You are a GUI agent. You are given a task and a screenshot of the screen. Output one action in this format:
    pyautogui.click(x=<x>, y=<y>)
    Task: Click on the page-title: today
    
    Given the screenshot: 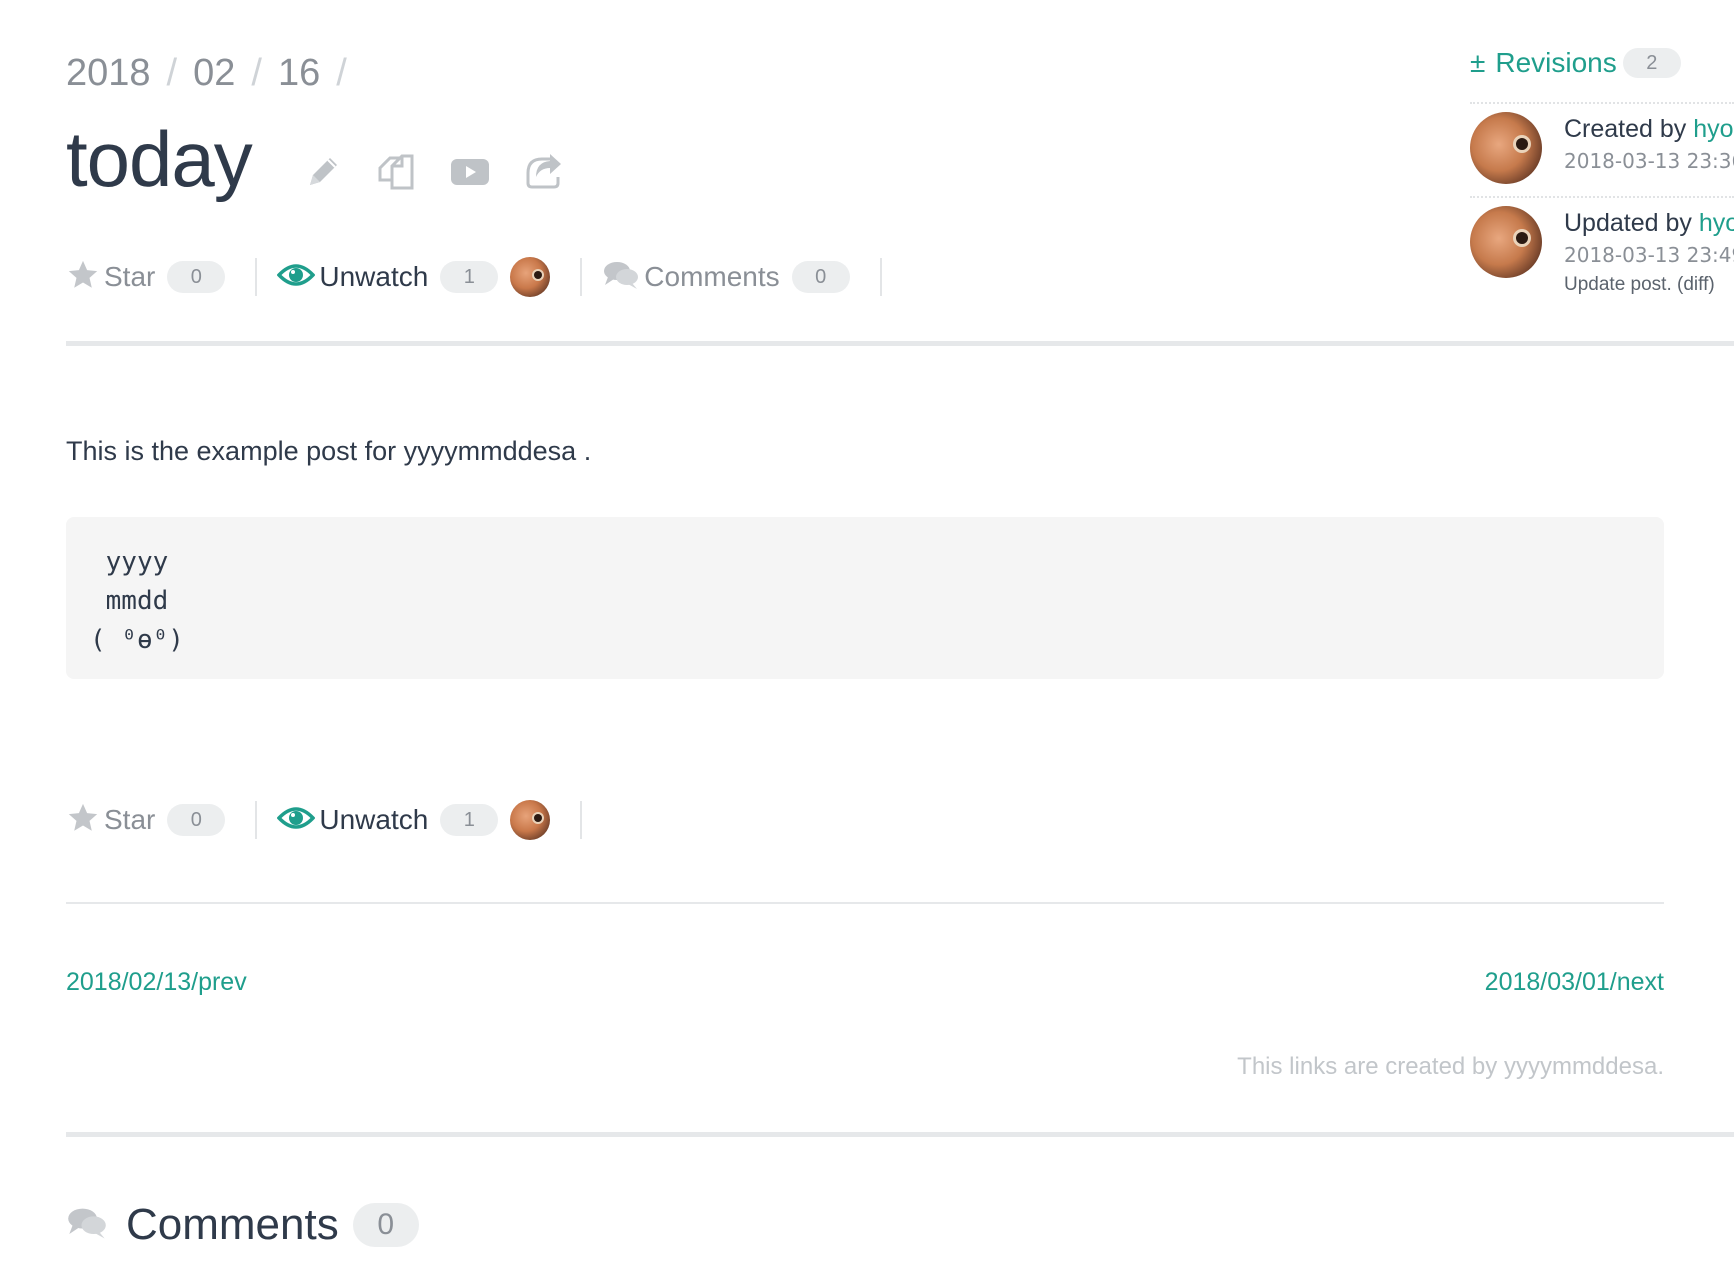 What is the action you would take?
    pyautogui.click(x=159, y=159)
    